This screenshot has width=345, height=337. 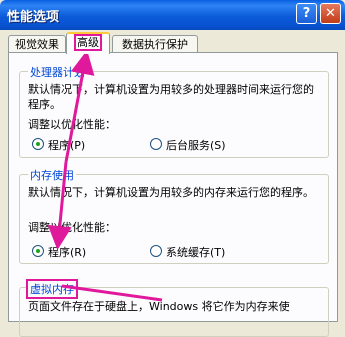 I want to click on memory-system-cache-radio, so click(x=156, y=251).